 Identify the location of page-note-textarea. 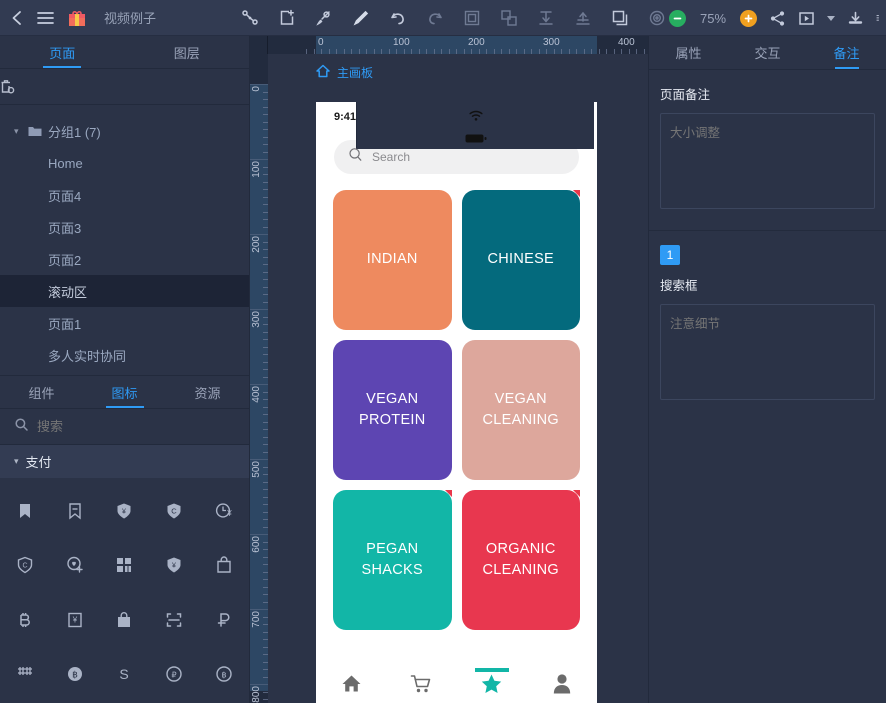
(767, 161).